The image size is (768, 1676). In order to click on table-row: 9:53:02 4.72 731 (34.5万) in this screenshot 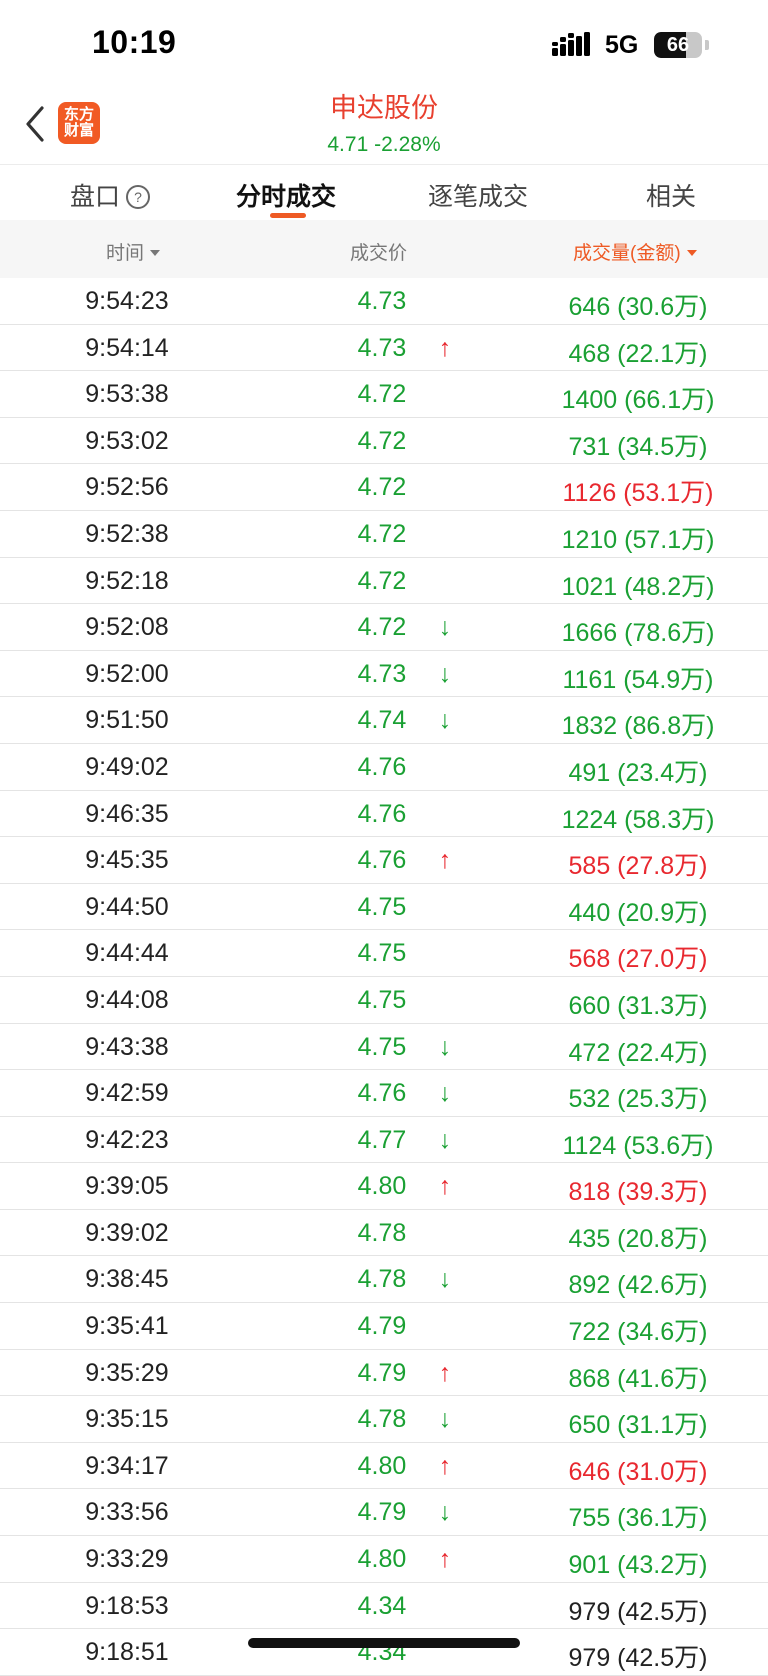, I will do `click(384, 441)`.